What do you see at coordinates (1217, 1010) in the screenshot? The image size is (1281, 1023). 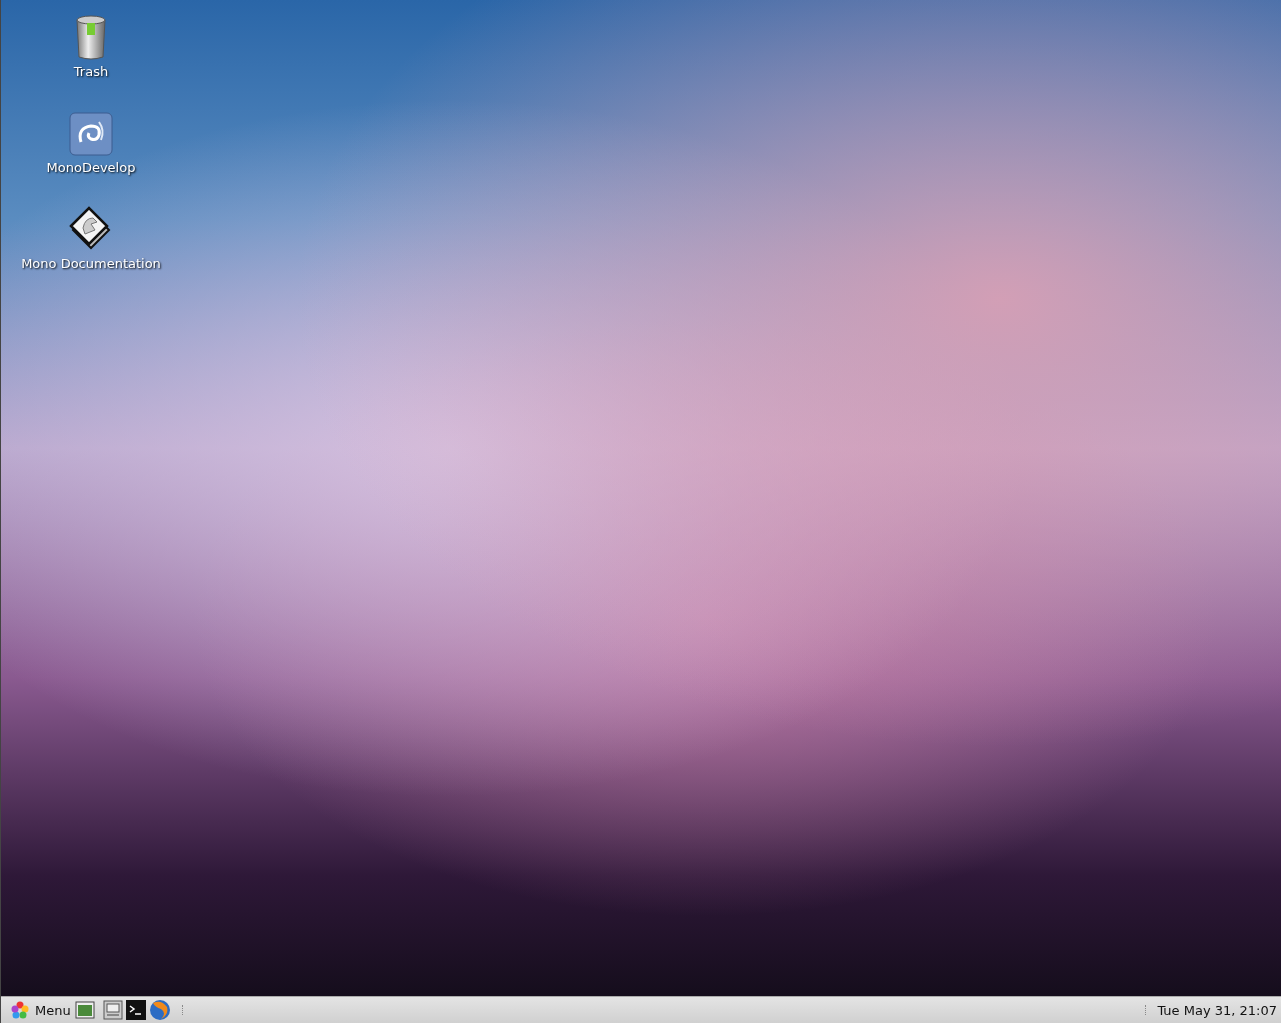 I see `clock: Tue May 31, 21:07` at bounding box center [1217, 1010].